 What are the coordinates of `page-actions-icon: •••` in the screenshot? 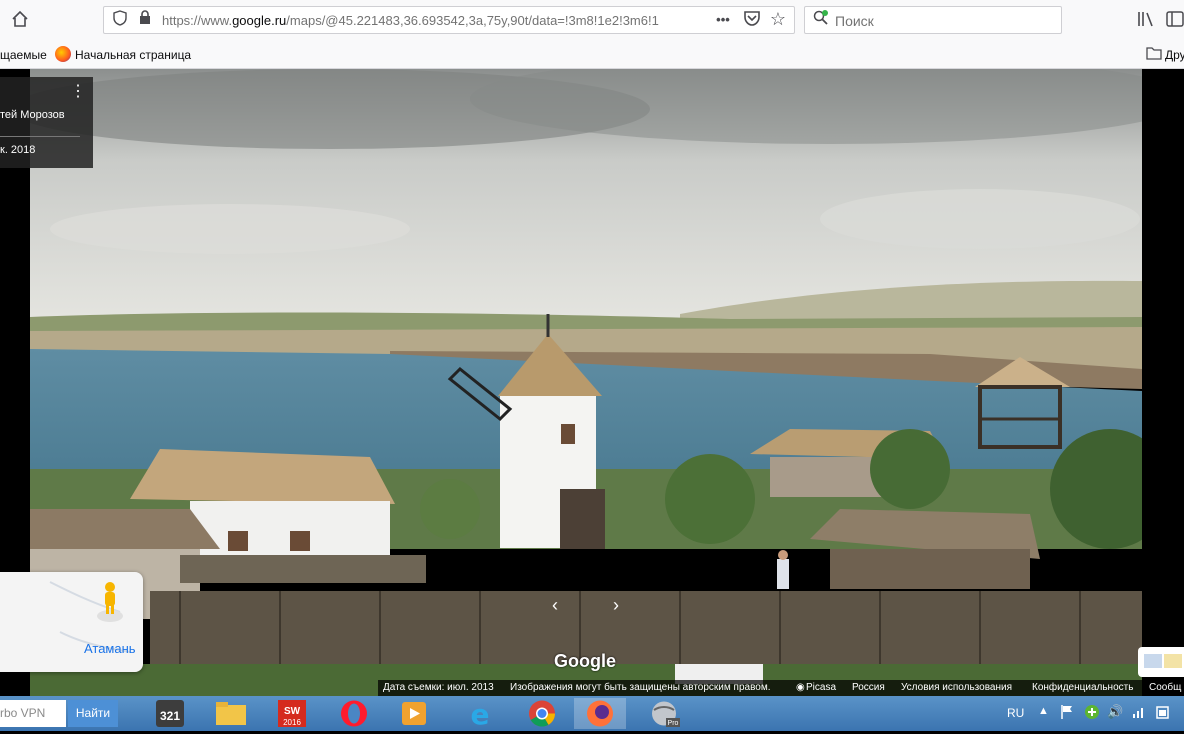 It's located at (723, 20).